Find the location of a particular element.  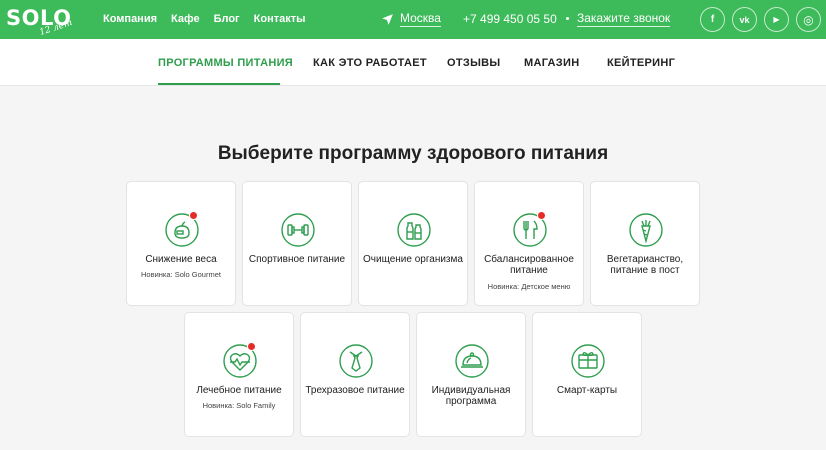

program-title: Лечебное питание is located at coordinates (239, 390).